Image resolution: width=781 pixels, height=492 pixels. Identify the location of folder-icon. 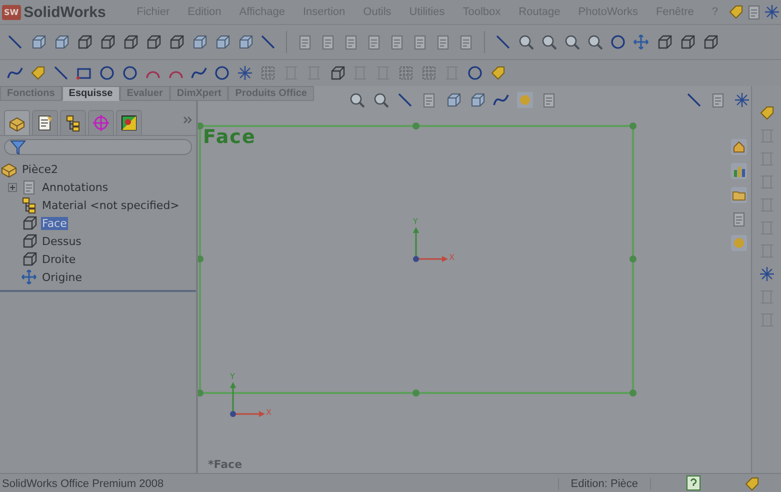
(739, 195).